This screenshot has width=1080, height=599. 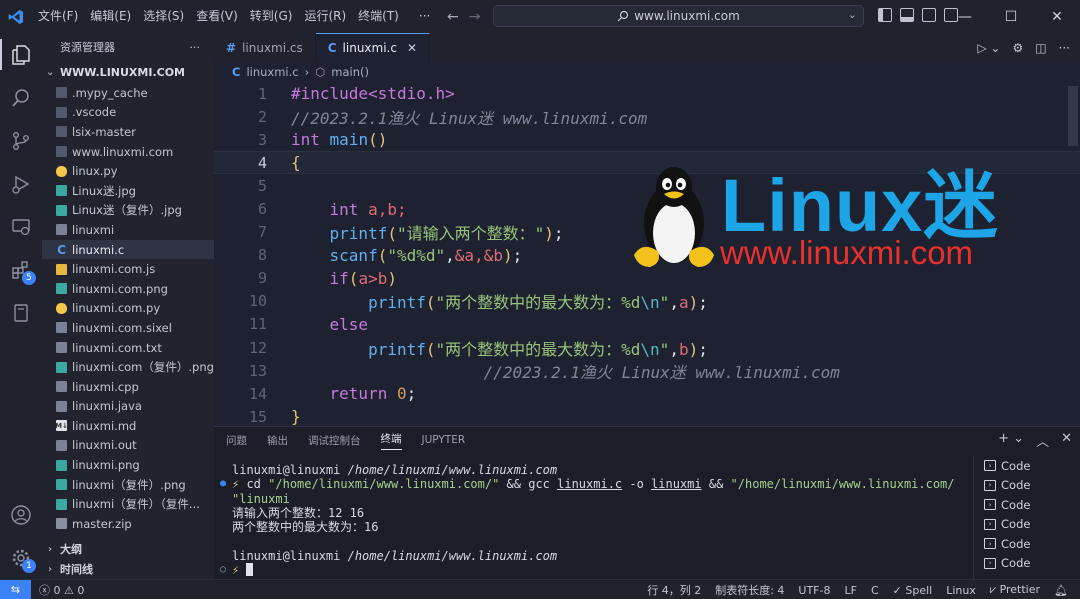 I want to click on command-center-text: www.linuxmi.com, so click(x=687, y=16).